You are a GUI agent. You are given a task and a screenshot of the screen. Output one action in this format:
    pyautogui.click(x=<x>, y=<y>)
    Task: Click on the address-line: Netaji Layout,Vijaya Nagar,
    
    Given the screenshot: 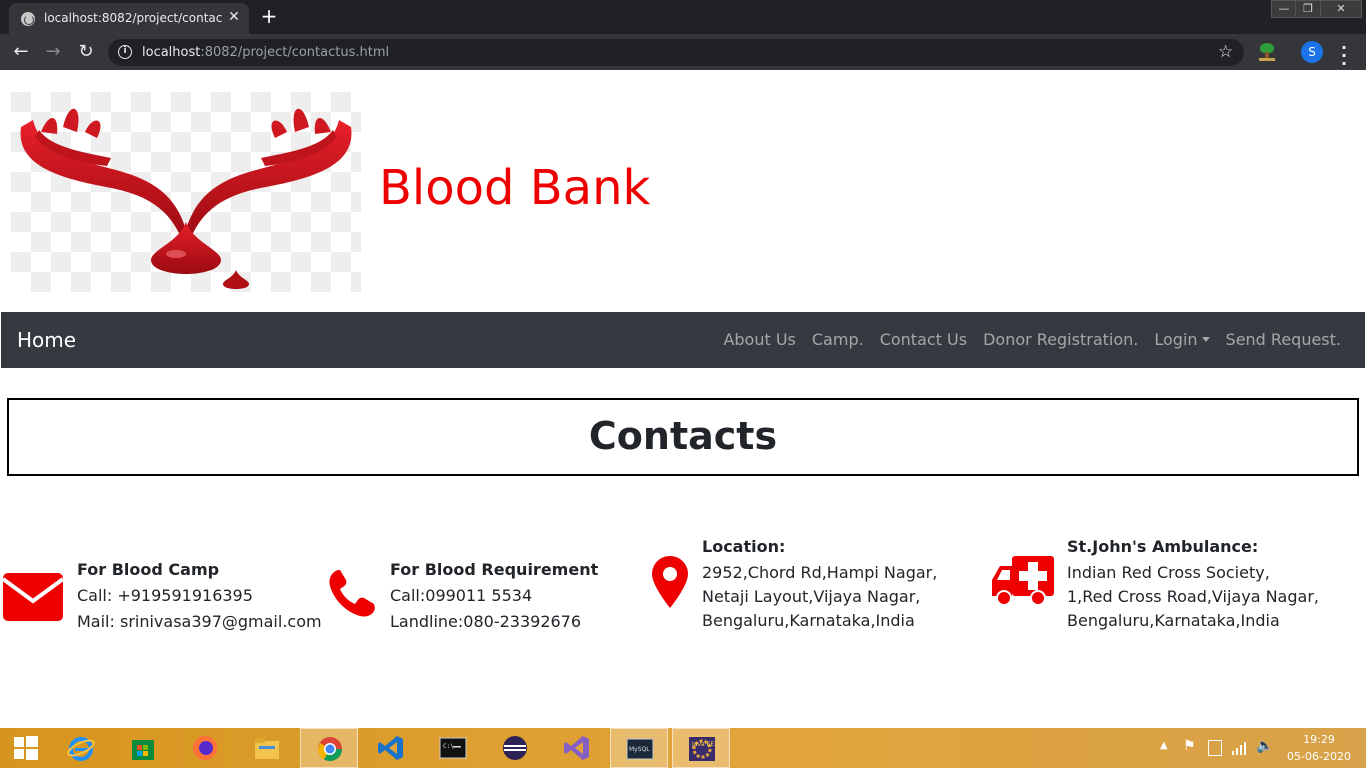 What is the action you would take?
    pyautogui.click(x=811, y=596)
    